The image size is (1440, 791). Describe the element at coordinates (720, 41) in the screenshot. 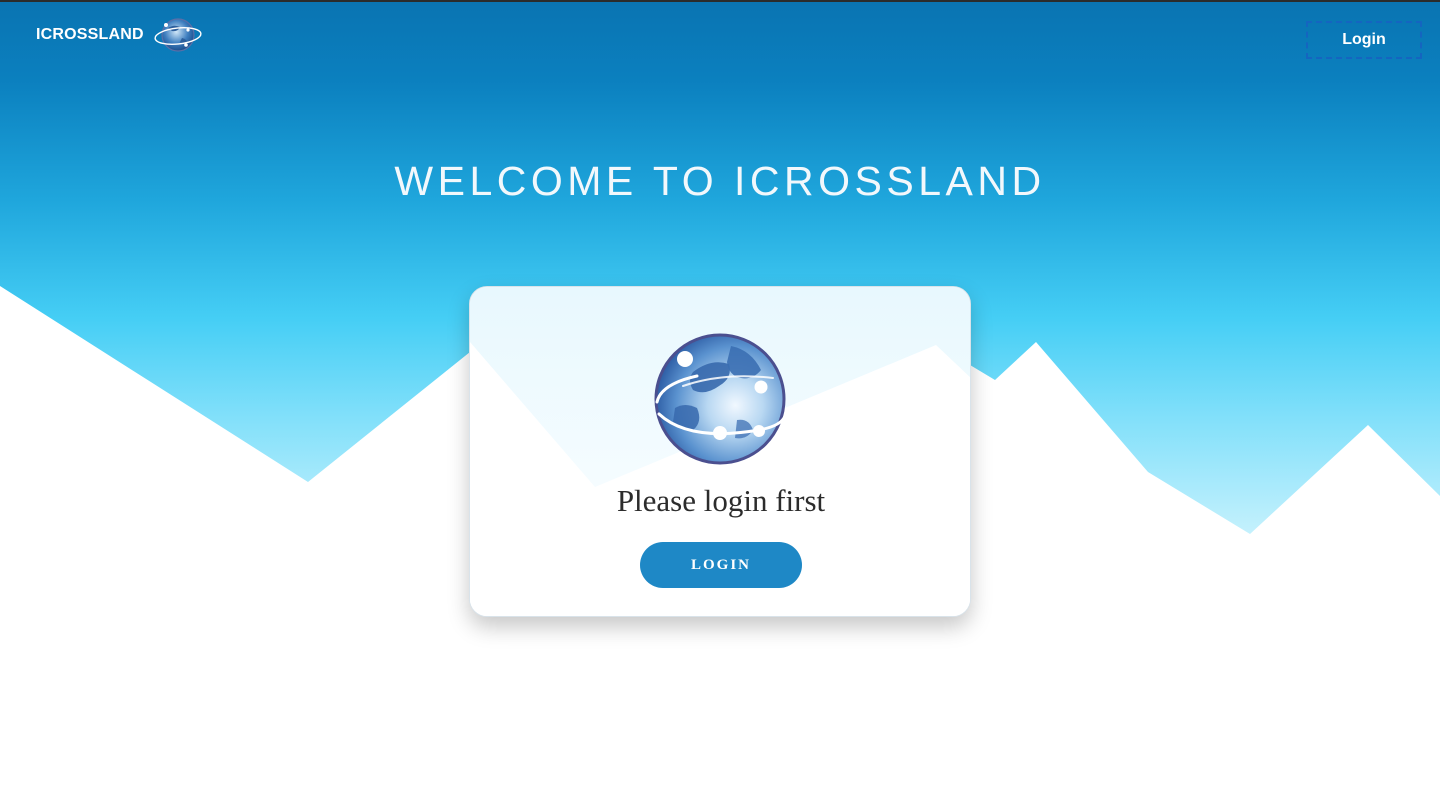

I see `navbar: ICROSSLAND Login` at that location.